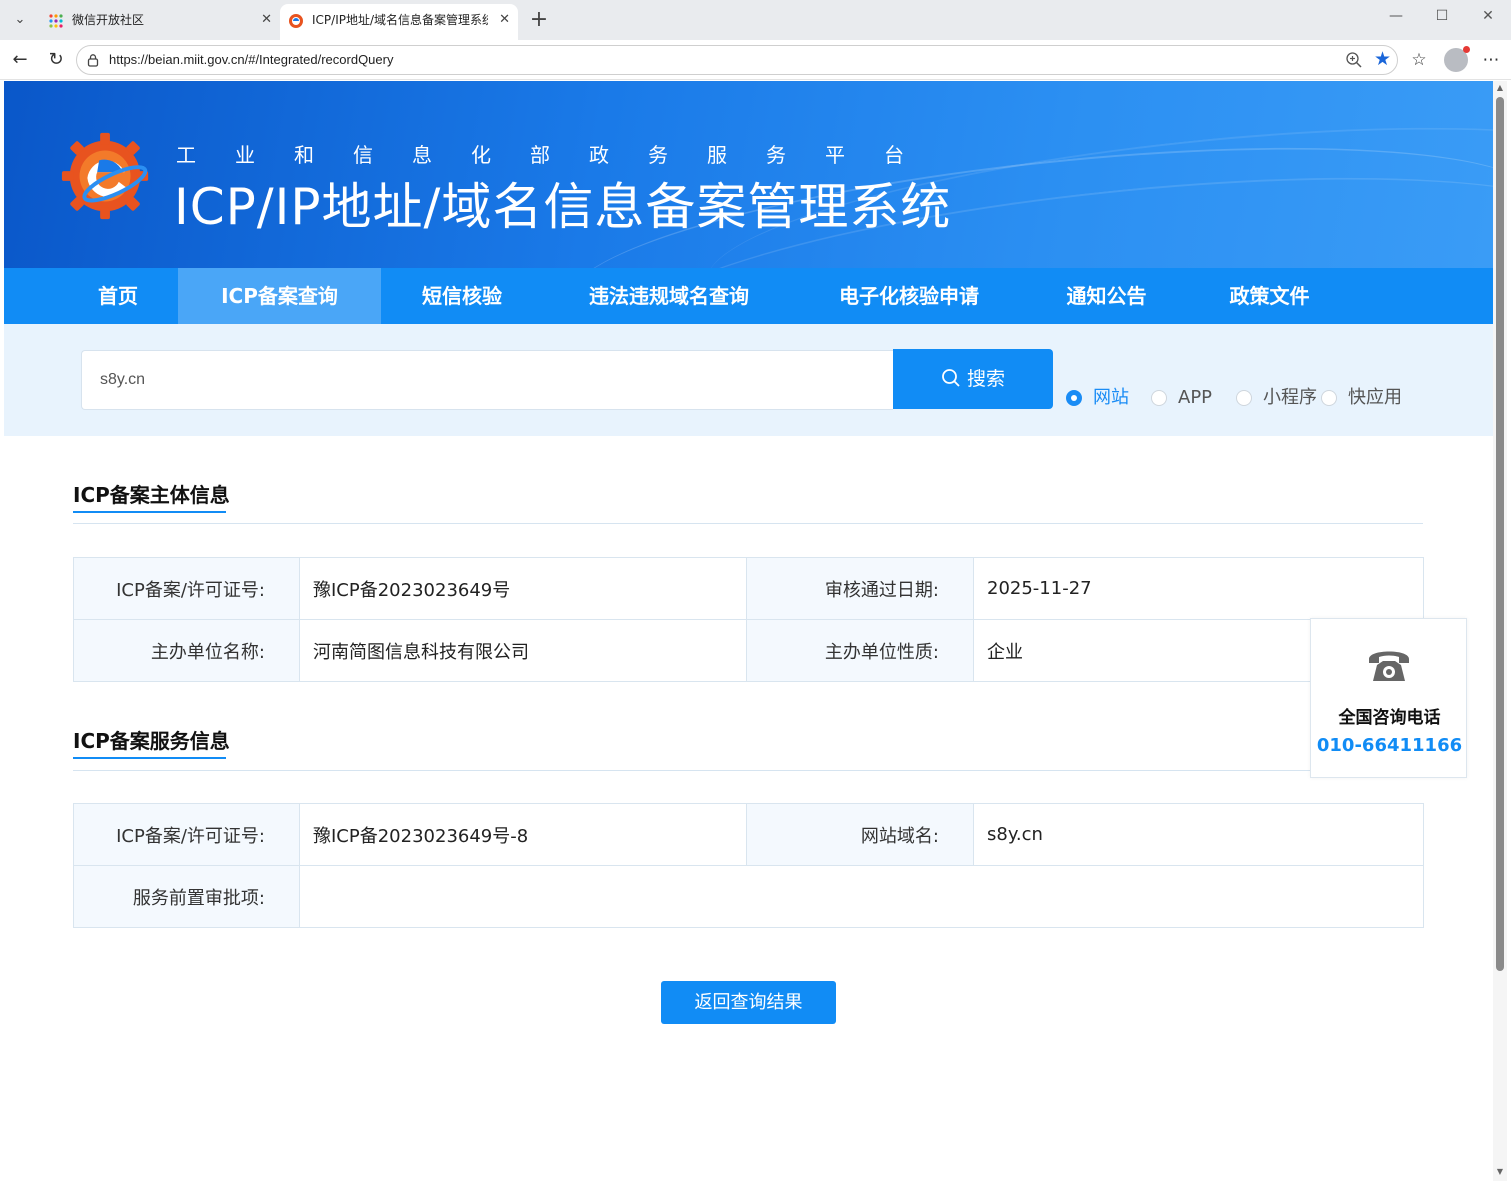  What do you see at coordinates (151, 741) in the screenshot?
I see `section-title-service: ICP备案服务信息` at bounding box center [151, 741].